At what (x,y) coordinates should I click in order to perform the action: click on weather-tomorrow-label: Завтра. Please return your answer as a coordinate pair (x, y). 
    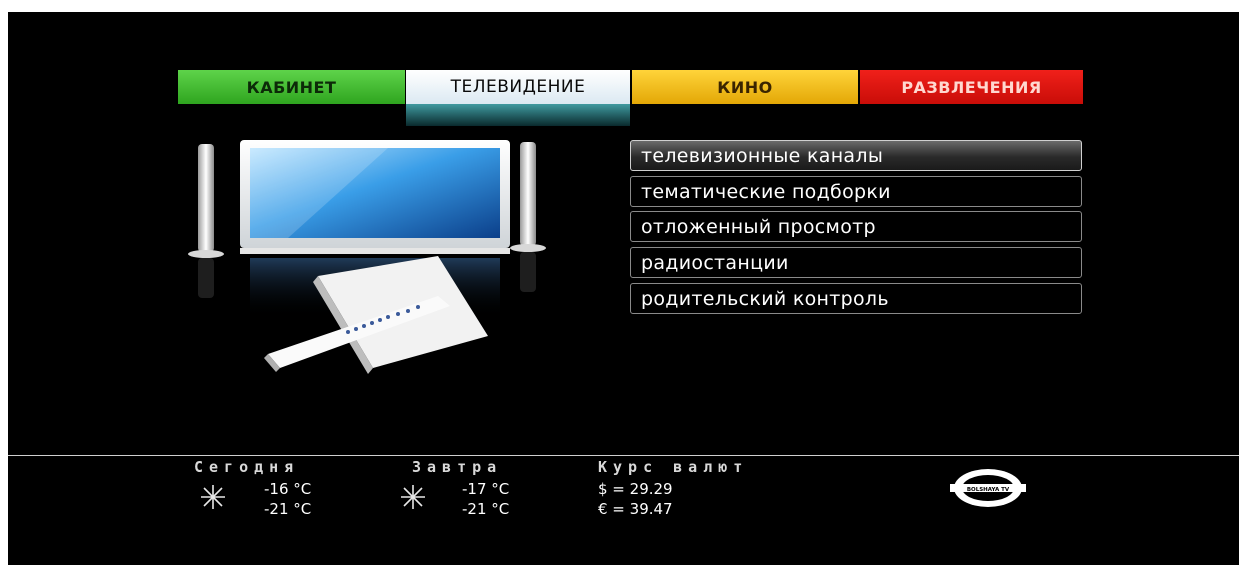
    Looking at the image, I should click on (457, 467).